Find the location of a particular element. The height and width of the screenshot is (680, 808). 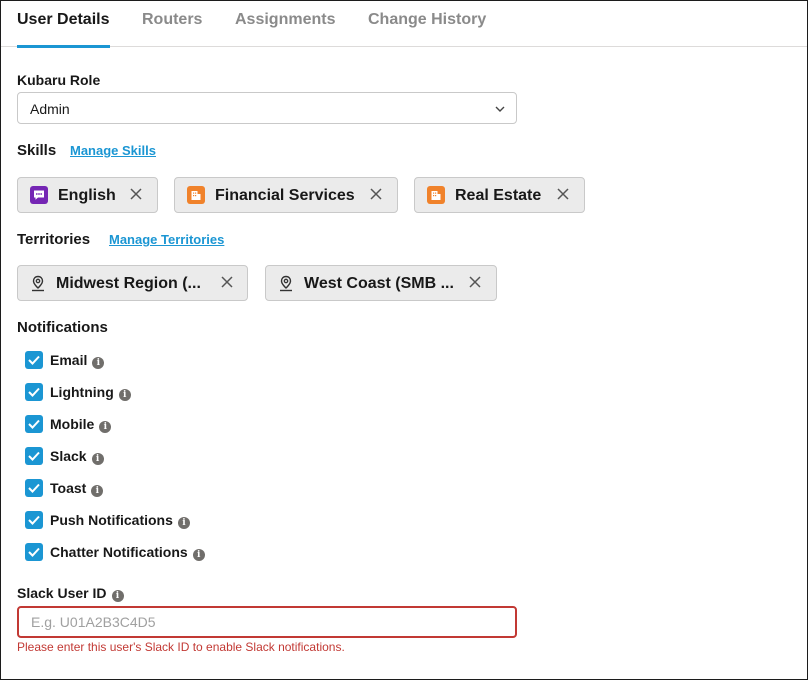

remove-territory-midwest-icon is located at coordinates (227, 282).